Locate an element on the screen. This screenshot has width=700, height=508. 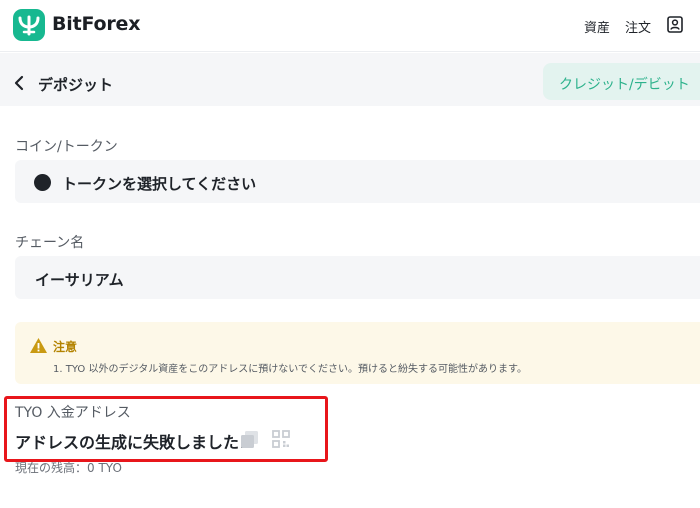
user-account-icon is located at coordinates (675, 24).